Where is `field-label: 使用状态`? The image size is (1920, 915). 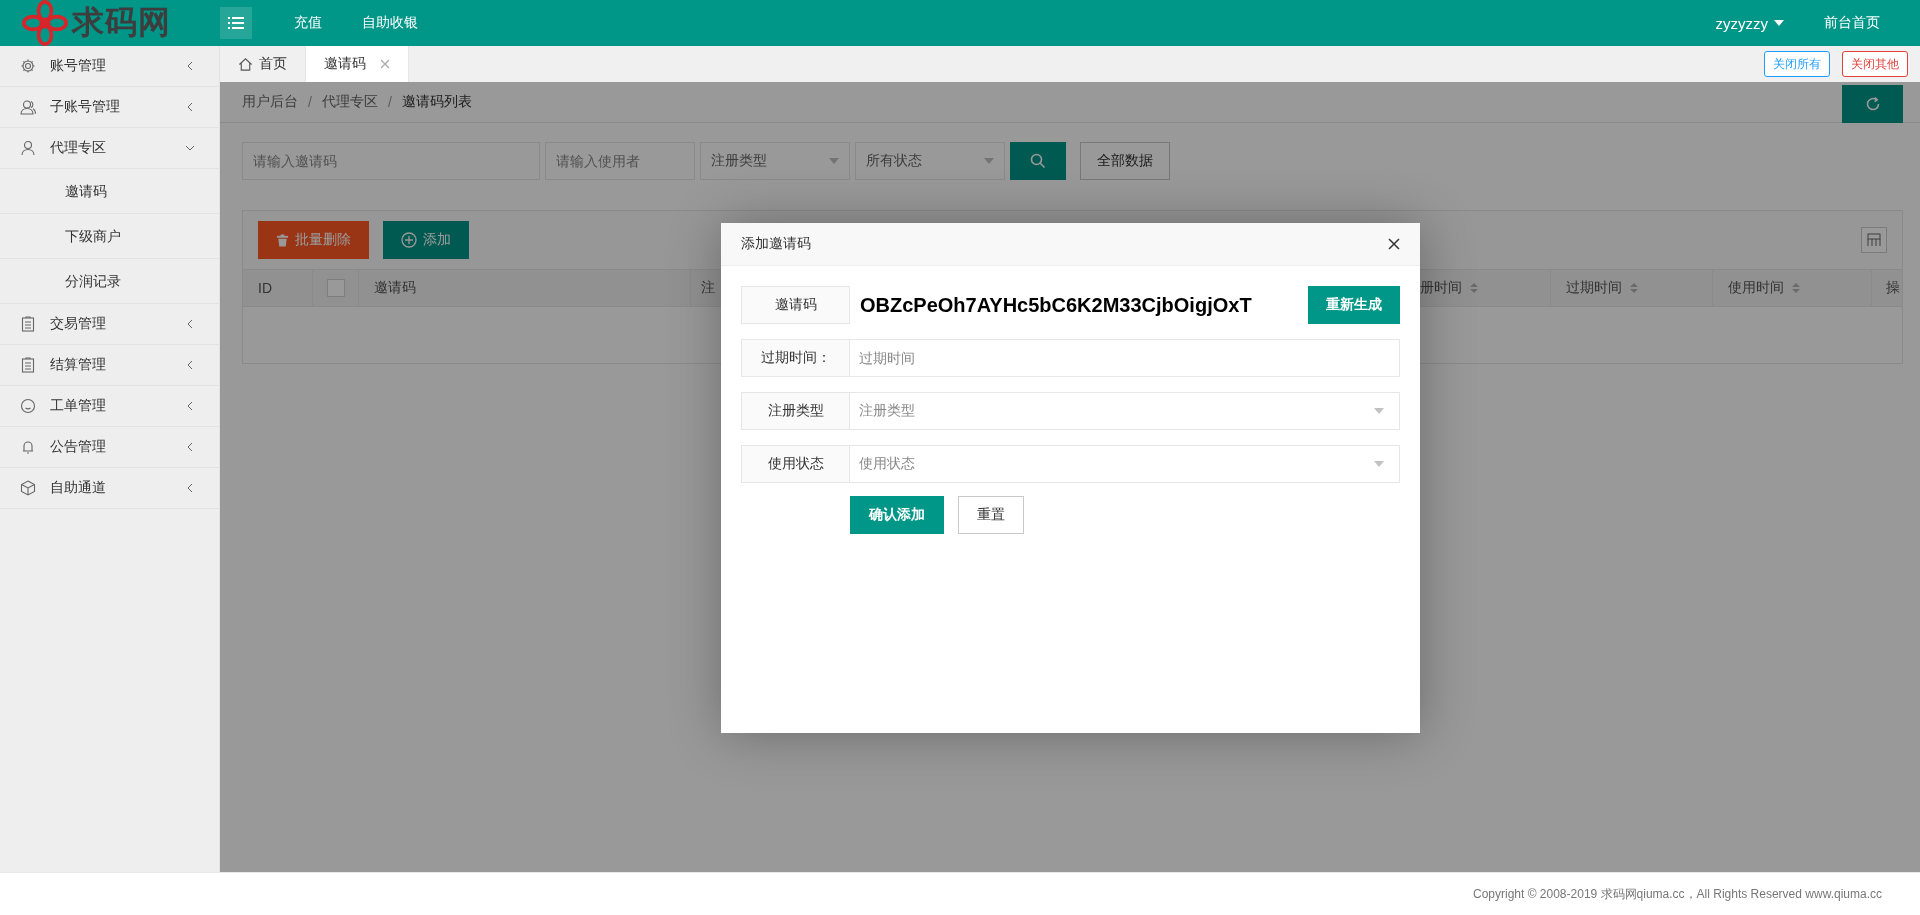
field-label: 使用状态 is located at coordinates (795, 464).